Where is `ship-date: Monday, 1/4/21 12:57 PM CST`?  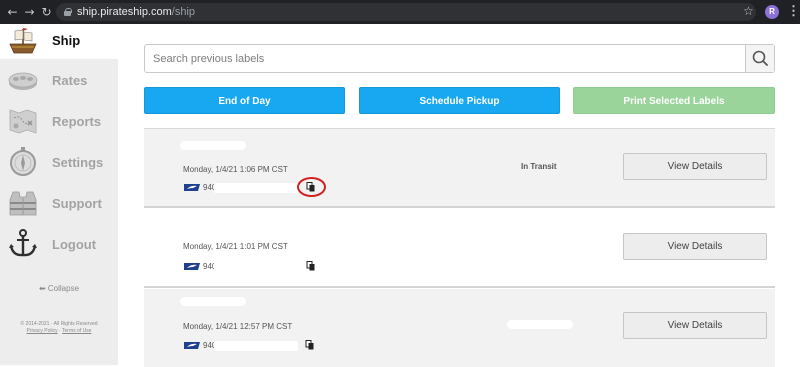
ship-date: Monday, 1/4/21 12:57 PM CST is located at coordinates (238, 326).